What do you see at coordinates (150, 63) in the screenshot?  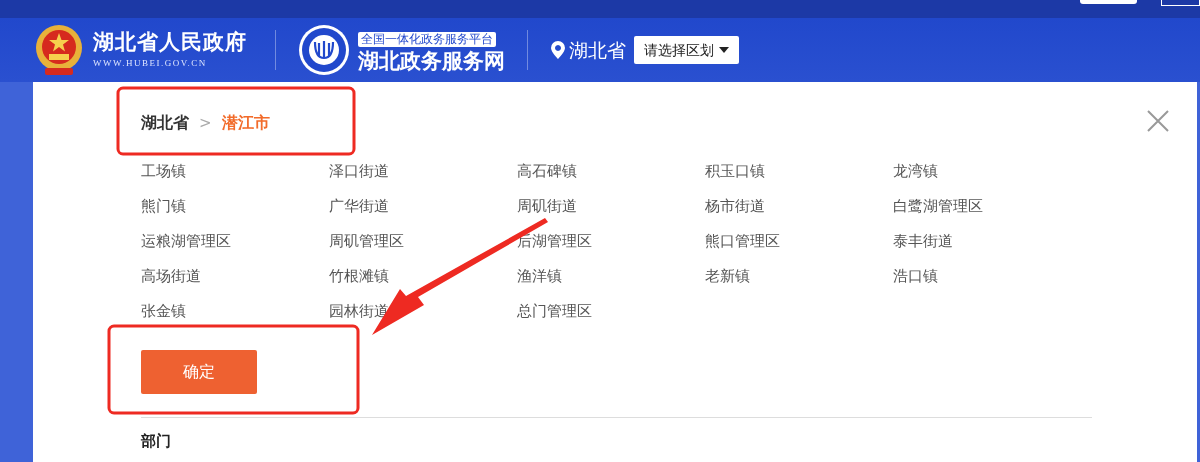 I see `site-url: WWW.HUBEI.GOV.CN` at bounding box center [150, 63].